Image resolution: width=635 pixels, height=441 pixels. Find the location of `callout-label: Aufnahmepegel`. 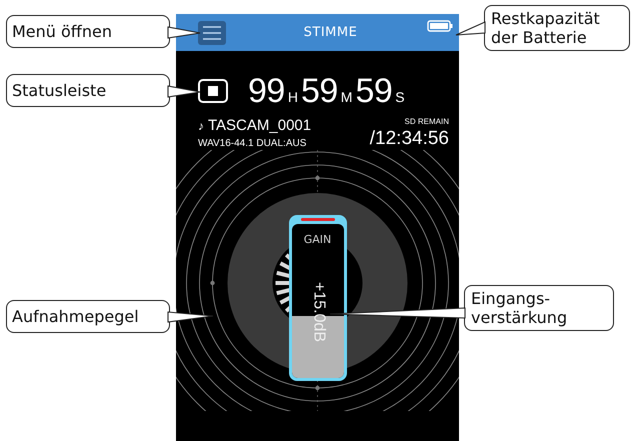

callout-label: Aufnahmepegel is located at coordinates (88, 316).